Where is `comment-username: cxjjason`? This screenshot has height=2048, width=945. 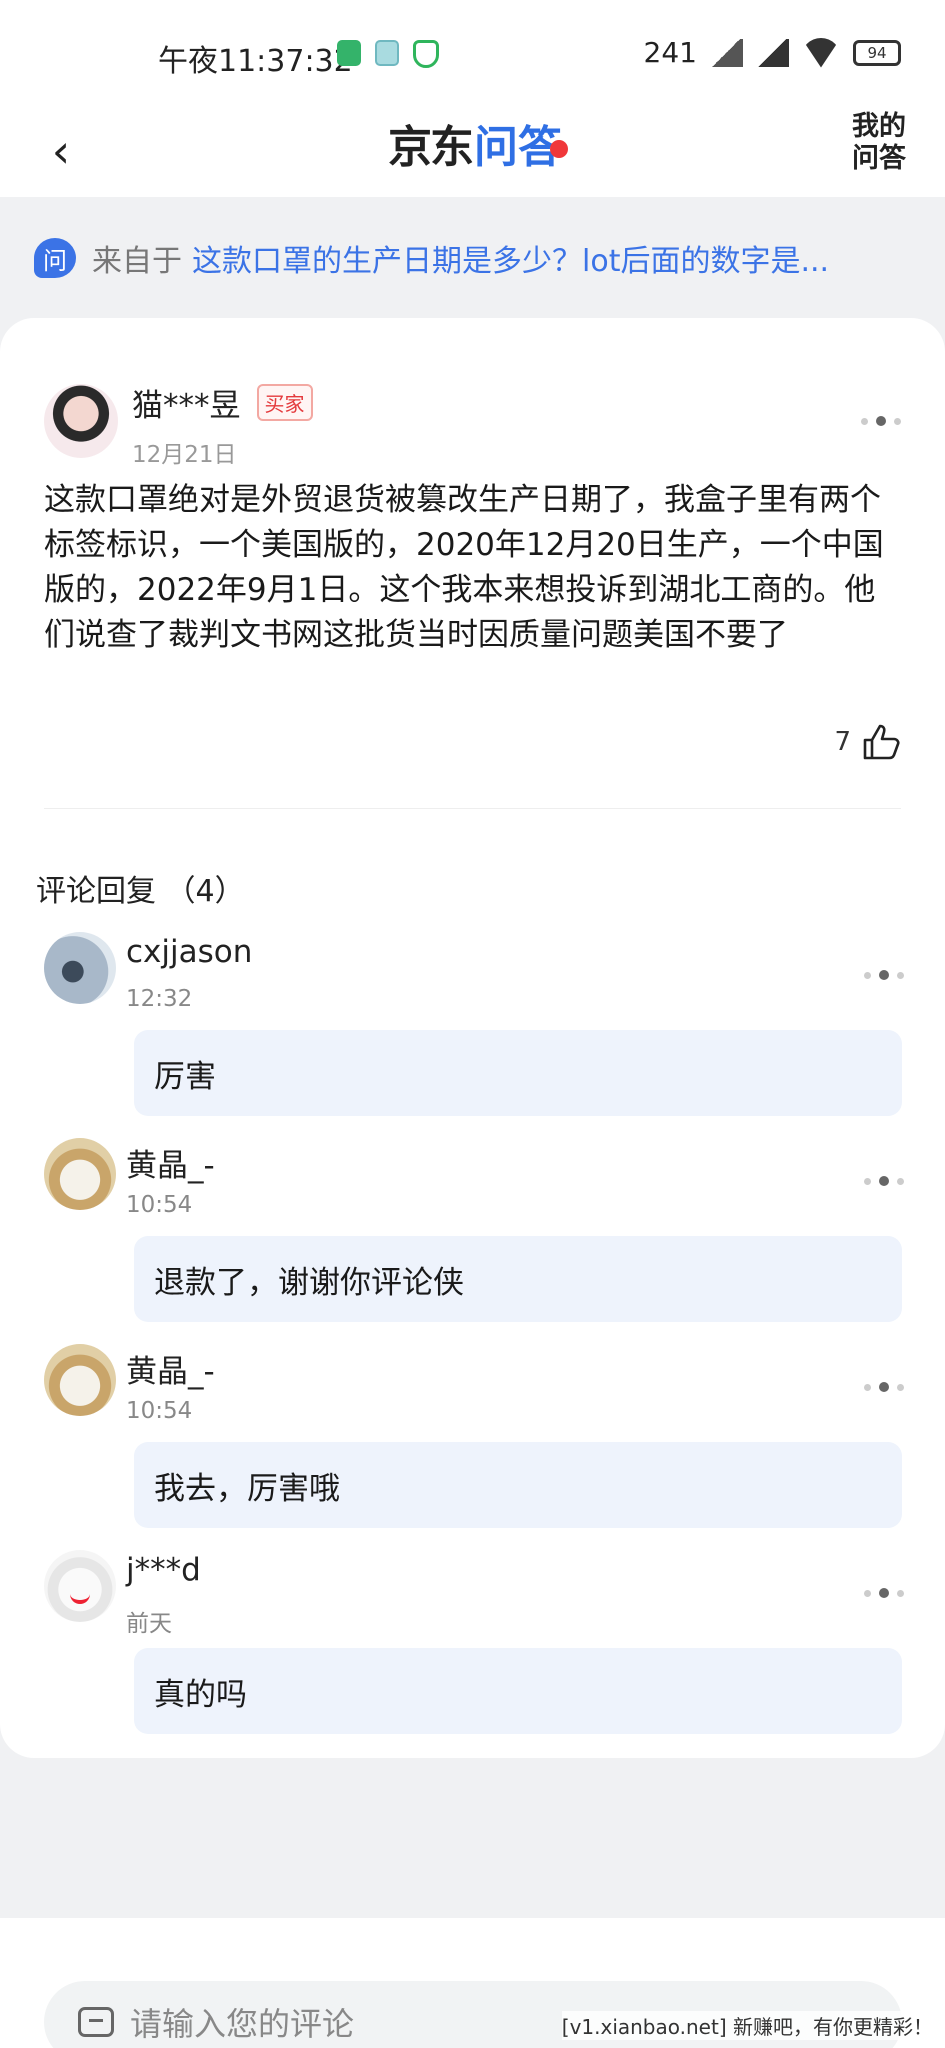 comment-username: cxjjason is located at coordinates (189, 952).